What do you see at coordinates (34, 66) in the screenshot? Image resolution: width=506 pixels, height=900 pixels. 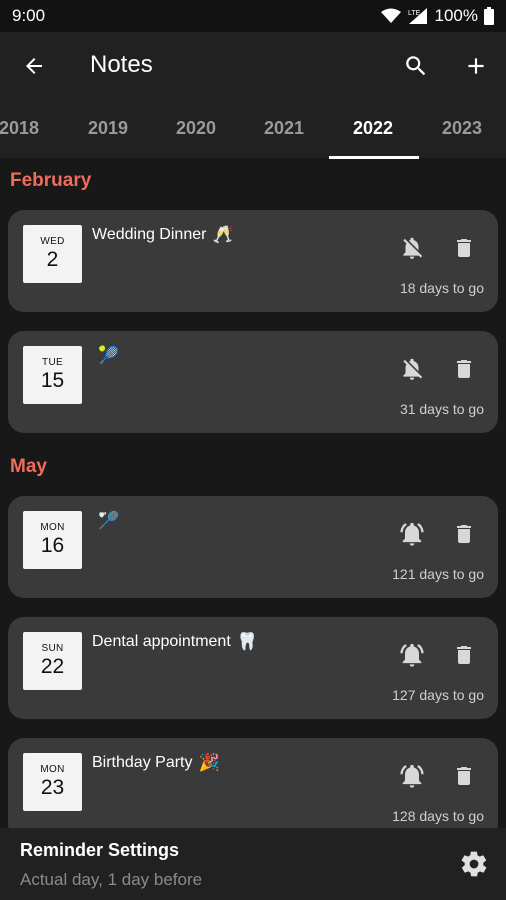 I see `back-arrow-icon` at bounding box center [34, 66].